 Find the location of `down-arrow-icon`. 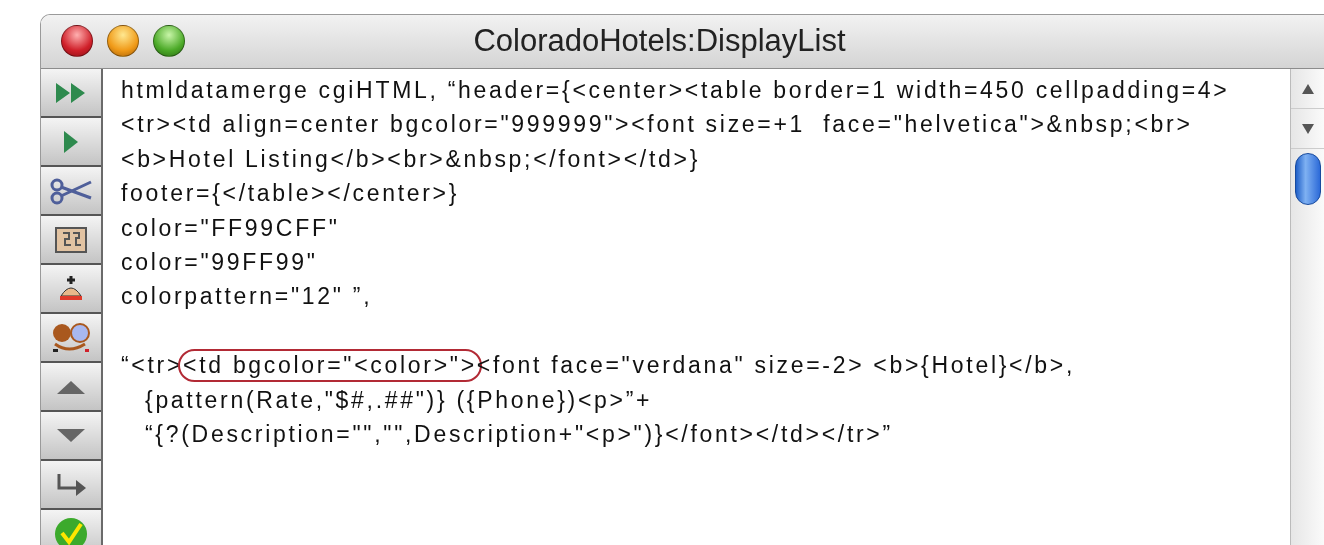

down-arrow-icon is located at coordinates (1307, 128).